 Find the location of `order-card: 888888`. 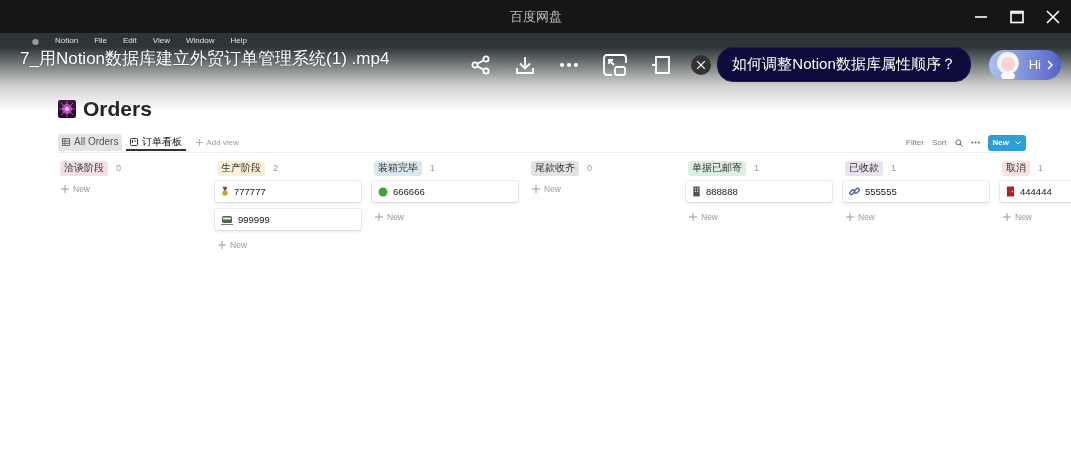

order-card: 888888 is located at coordinates (759, 191).